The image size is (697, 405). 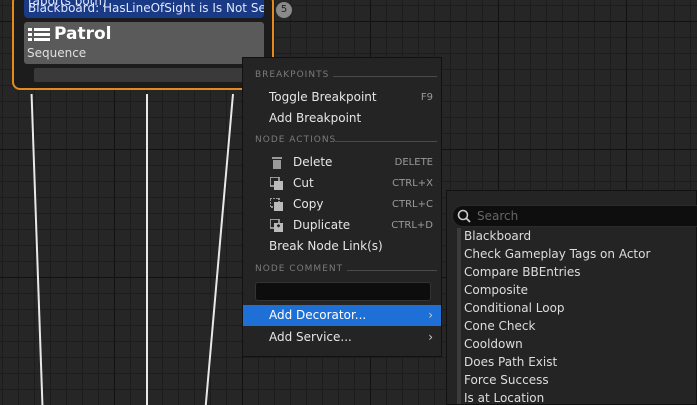 What do you see at coordinates (412, 204) in the screenshot?
I see `shortcut-label: CTRL+C` at bounding box center [412, 204].